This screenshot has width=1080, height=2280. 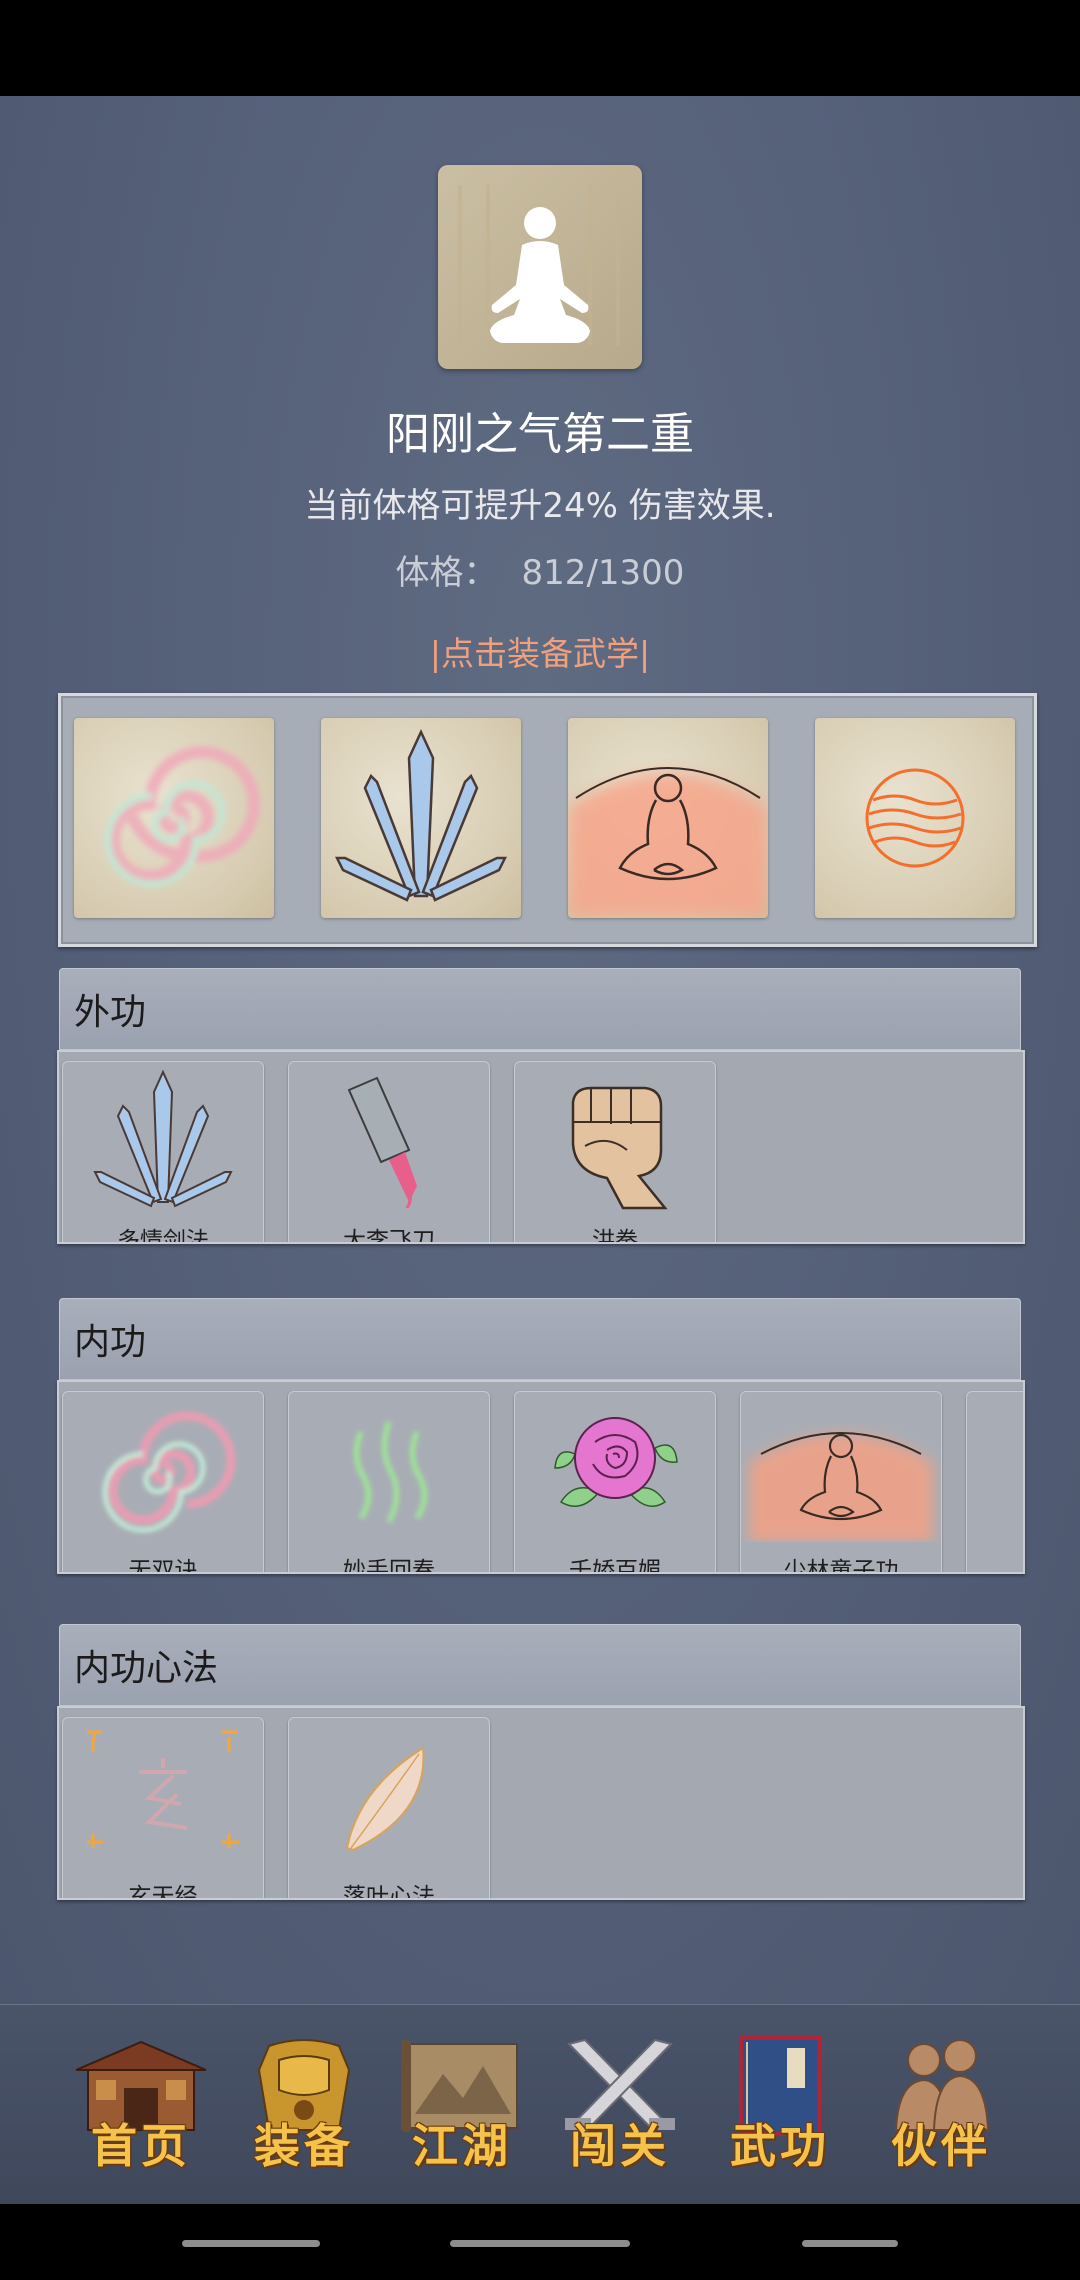 What do you see at coordinates (382, 1142) in the screenshot?
I see `flying-knife-icon` at bounding box center [382, 1142].